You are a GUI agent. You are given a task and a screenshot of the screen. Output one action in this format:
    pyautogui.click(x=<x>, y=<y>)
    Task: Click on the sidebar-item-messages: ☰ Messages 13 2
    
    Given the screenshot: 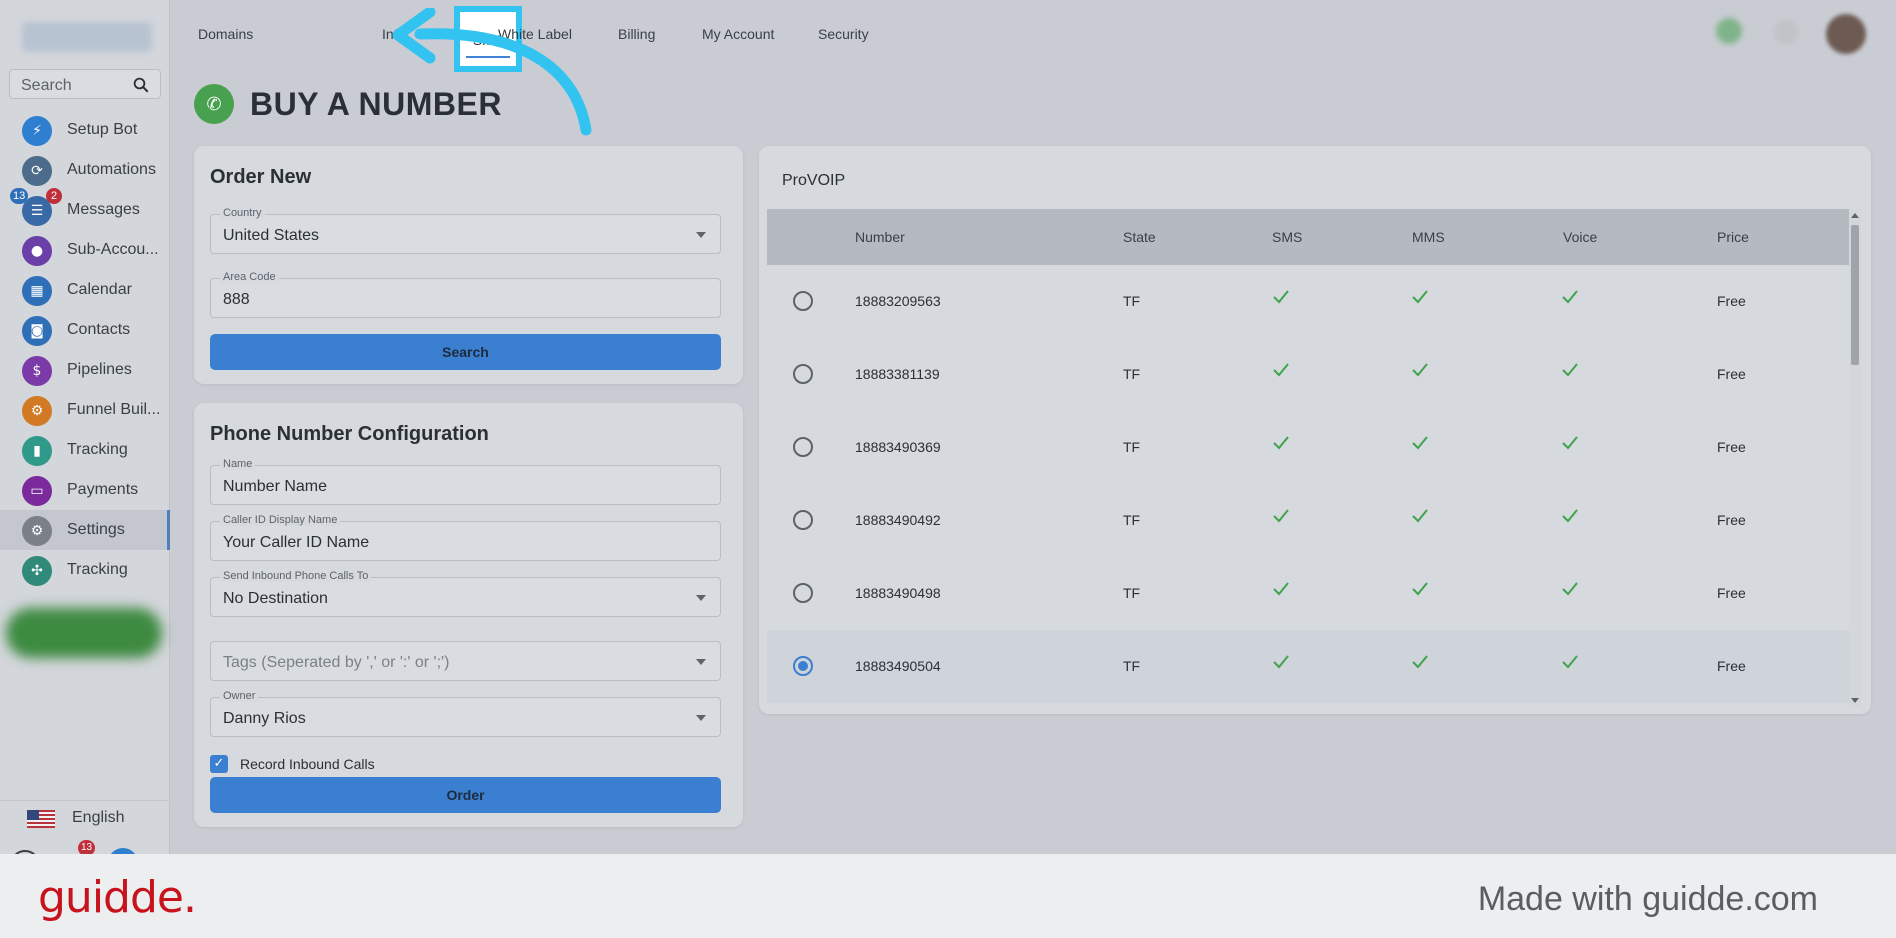 What is the action you would take?
    pyautogui.click(x=85, y=209)
    